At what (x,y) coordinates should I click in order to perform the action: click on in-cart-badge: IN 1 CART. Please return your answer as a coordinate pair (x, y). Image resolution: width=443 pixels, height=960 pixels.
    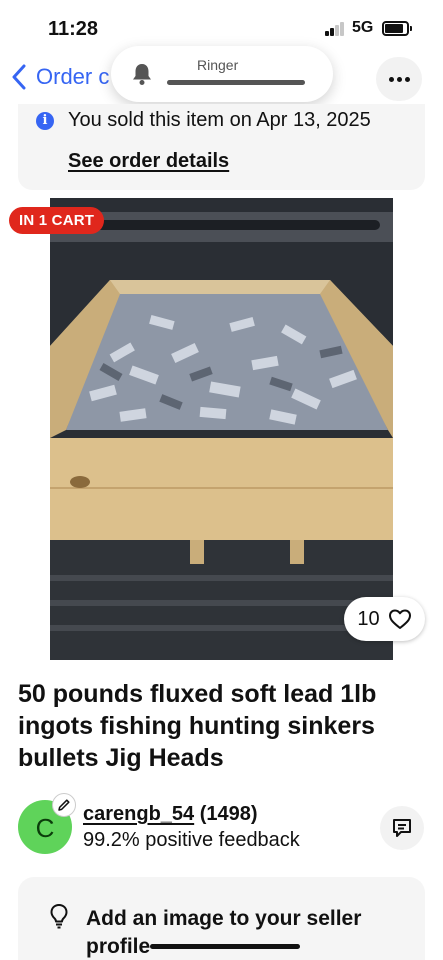
    Looking at the image, I should click on (57, 220).